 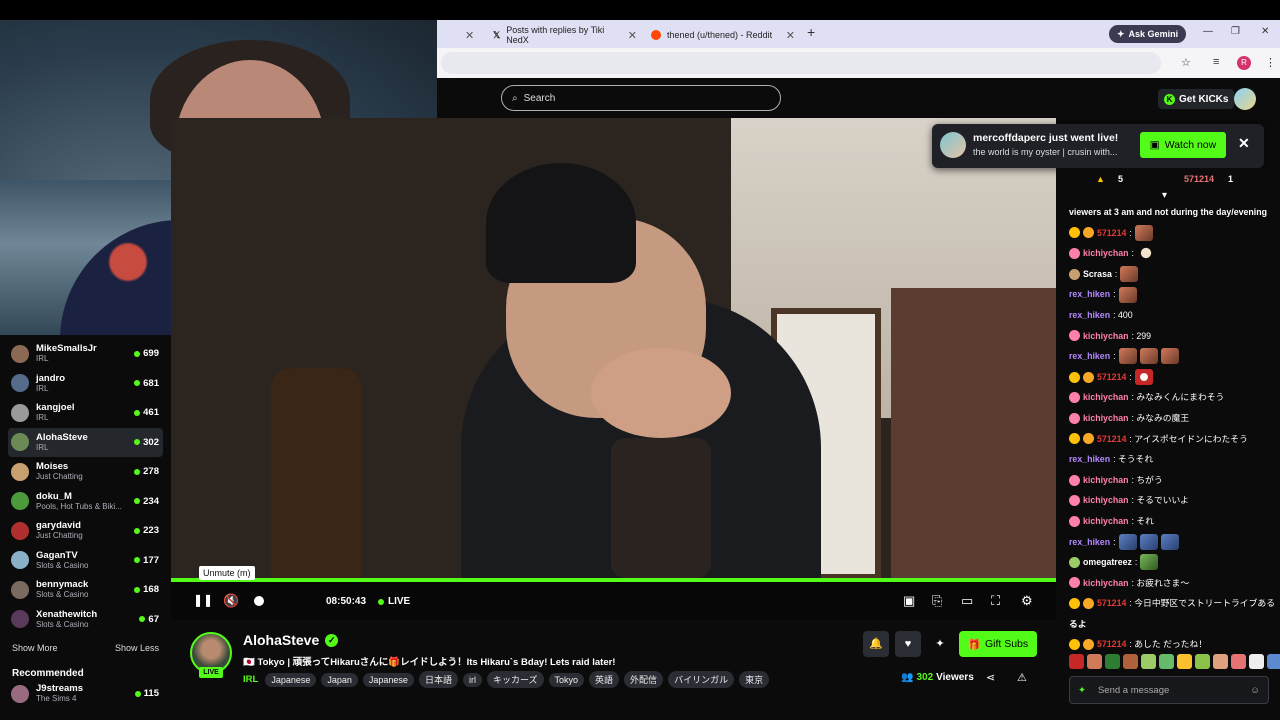 I want to click on theater-mode-icon: ▭, so click(x=967, y=601).